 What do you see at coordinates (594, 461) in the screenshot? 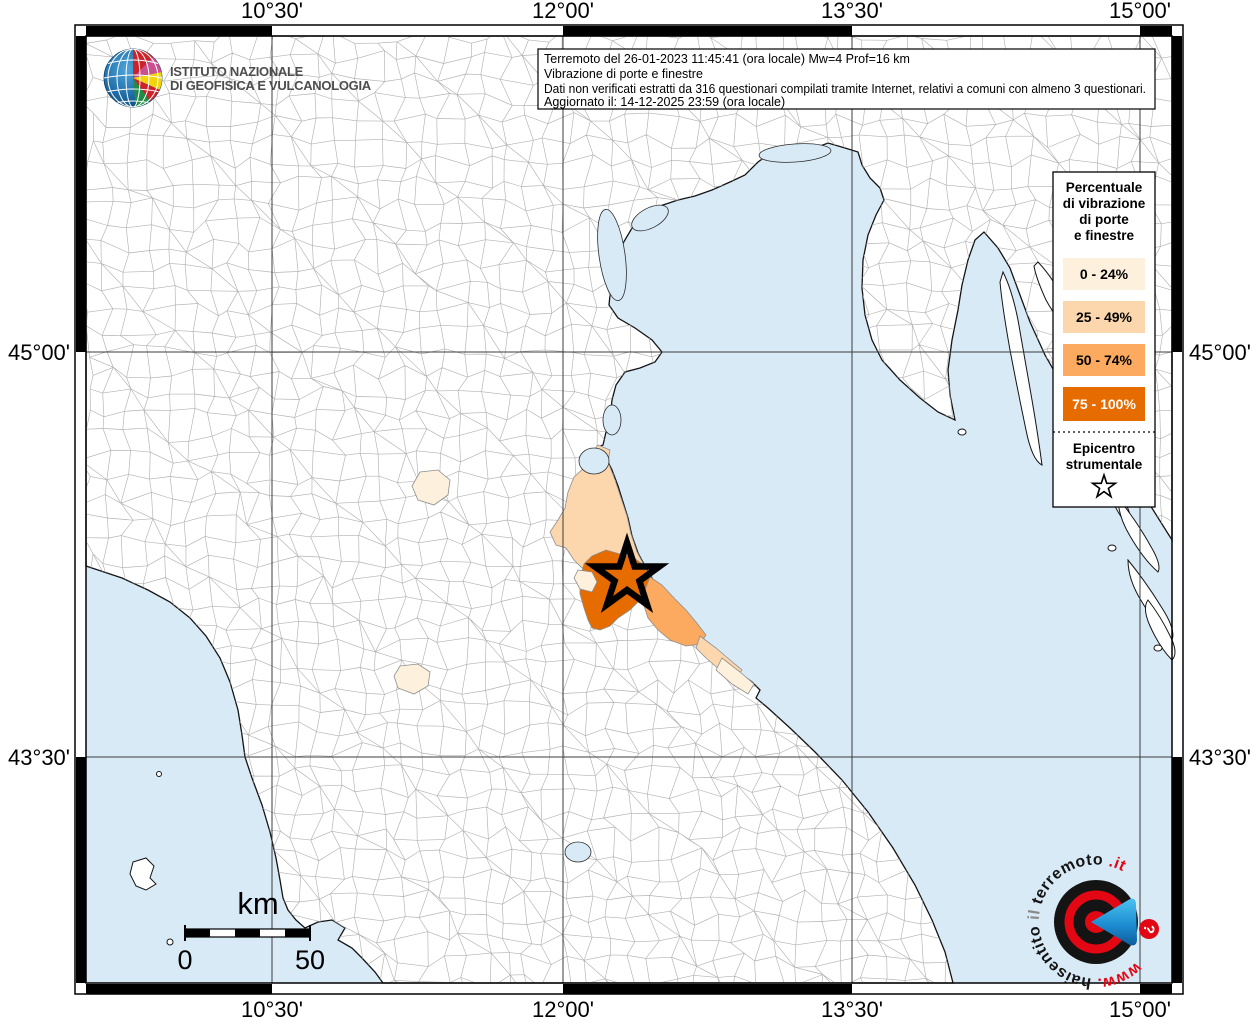
I see `coastal-lake` at bounding box center [594, 461].